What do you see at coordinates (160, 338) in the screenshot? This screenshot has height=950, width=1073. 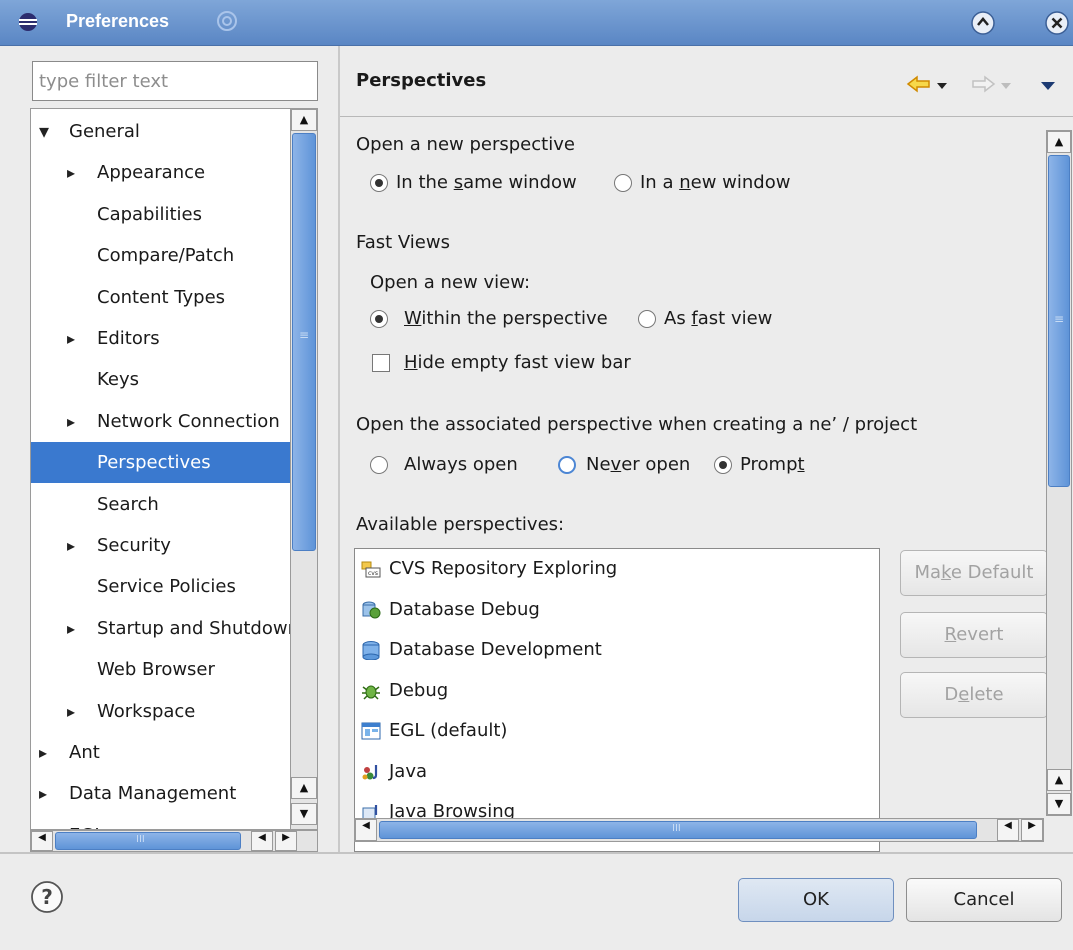 I see `tree-item-editors: ▸ Editors` at bounding box center [160, 338].